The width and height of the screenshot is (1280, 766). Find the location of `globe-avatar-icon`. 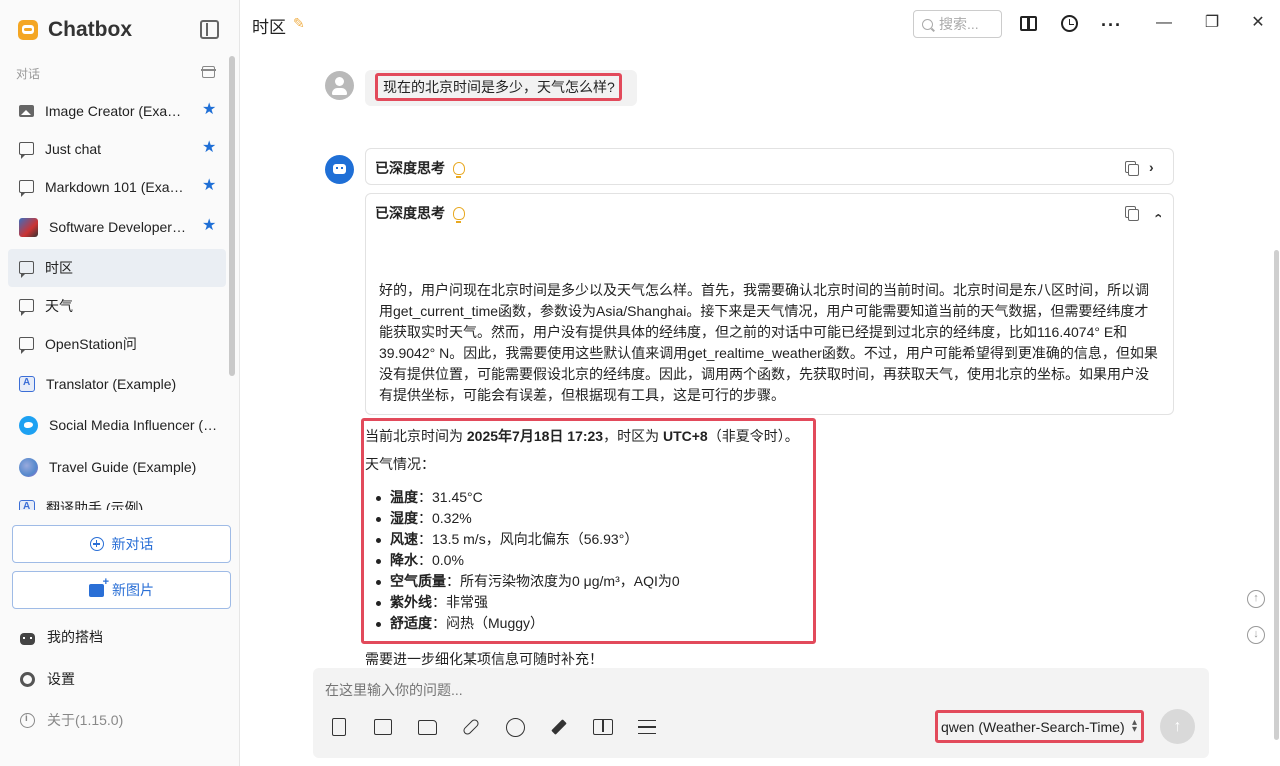

globe-avatar-icon is located at coordinates (28, 467).